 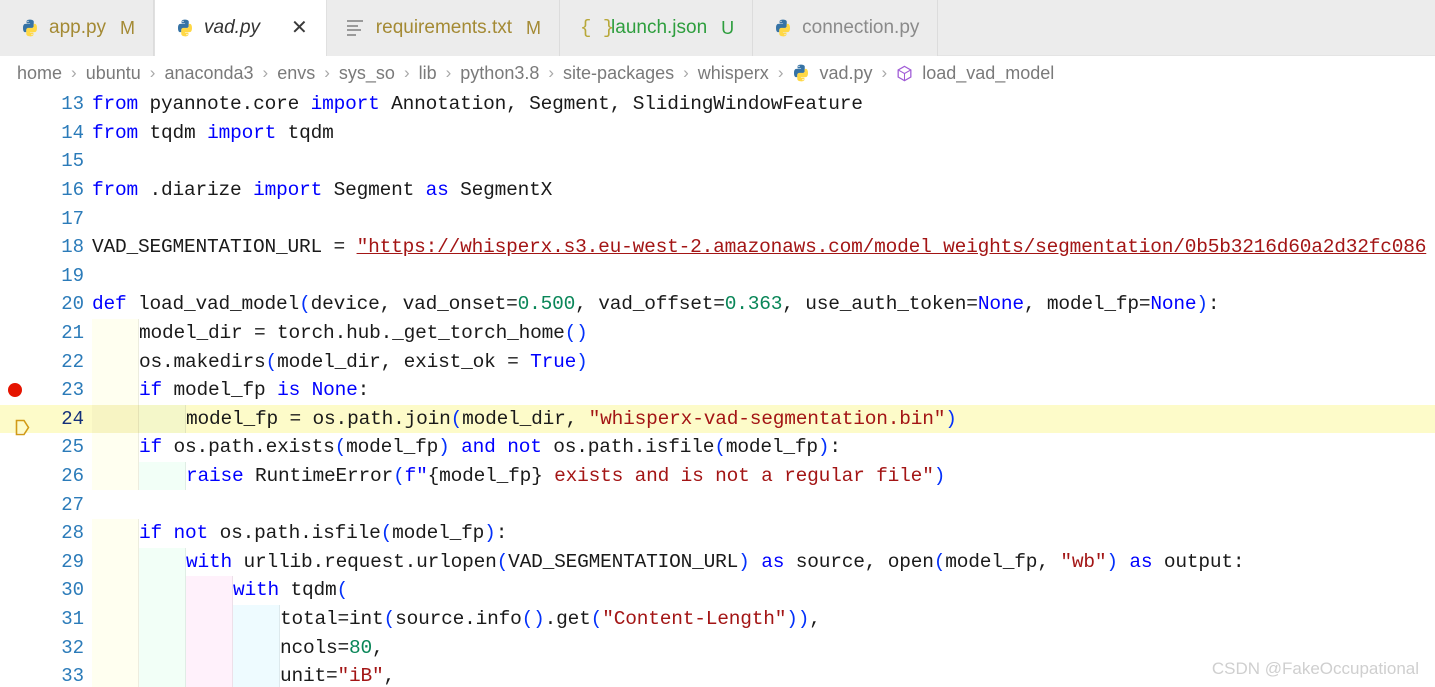 I want to click on gutter-execution-pointer, so click(x=15, y=420).